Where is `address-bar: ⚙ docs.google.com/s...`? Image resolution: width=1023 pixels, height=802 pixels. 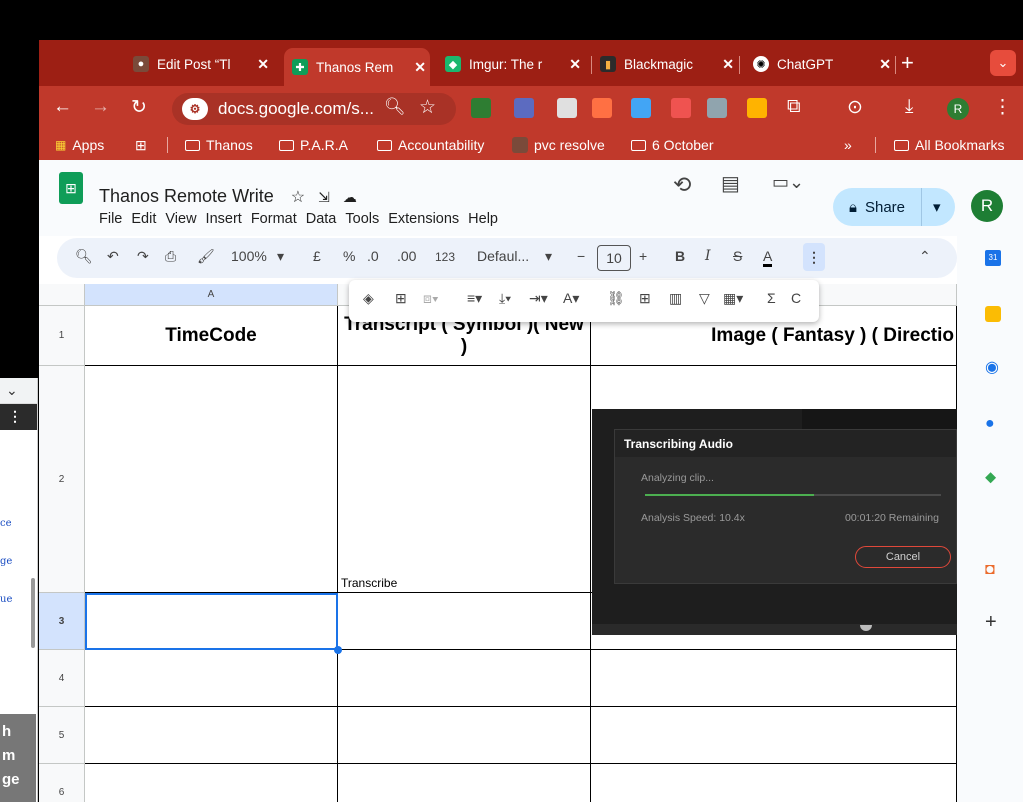
address-bar: ⚙ docs.google.com/s... is located at coordinates (314, 109).